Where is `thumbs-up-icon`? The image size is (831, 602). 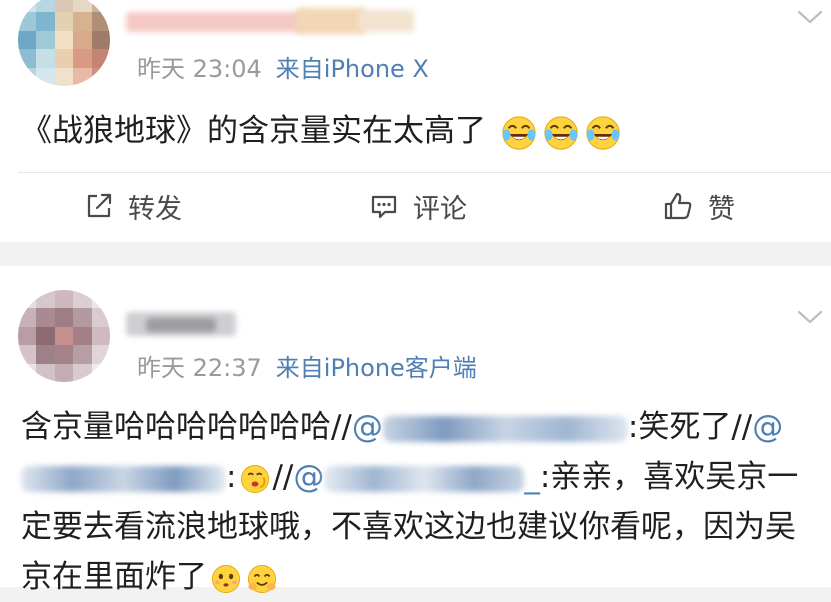 thumbs-up-icon is located at coordinates (678, 206).